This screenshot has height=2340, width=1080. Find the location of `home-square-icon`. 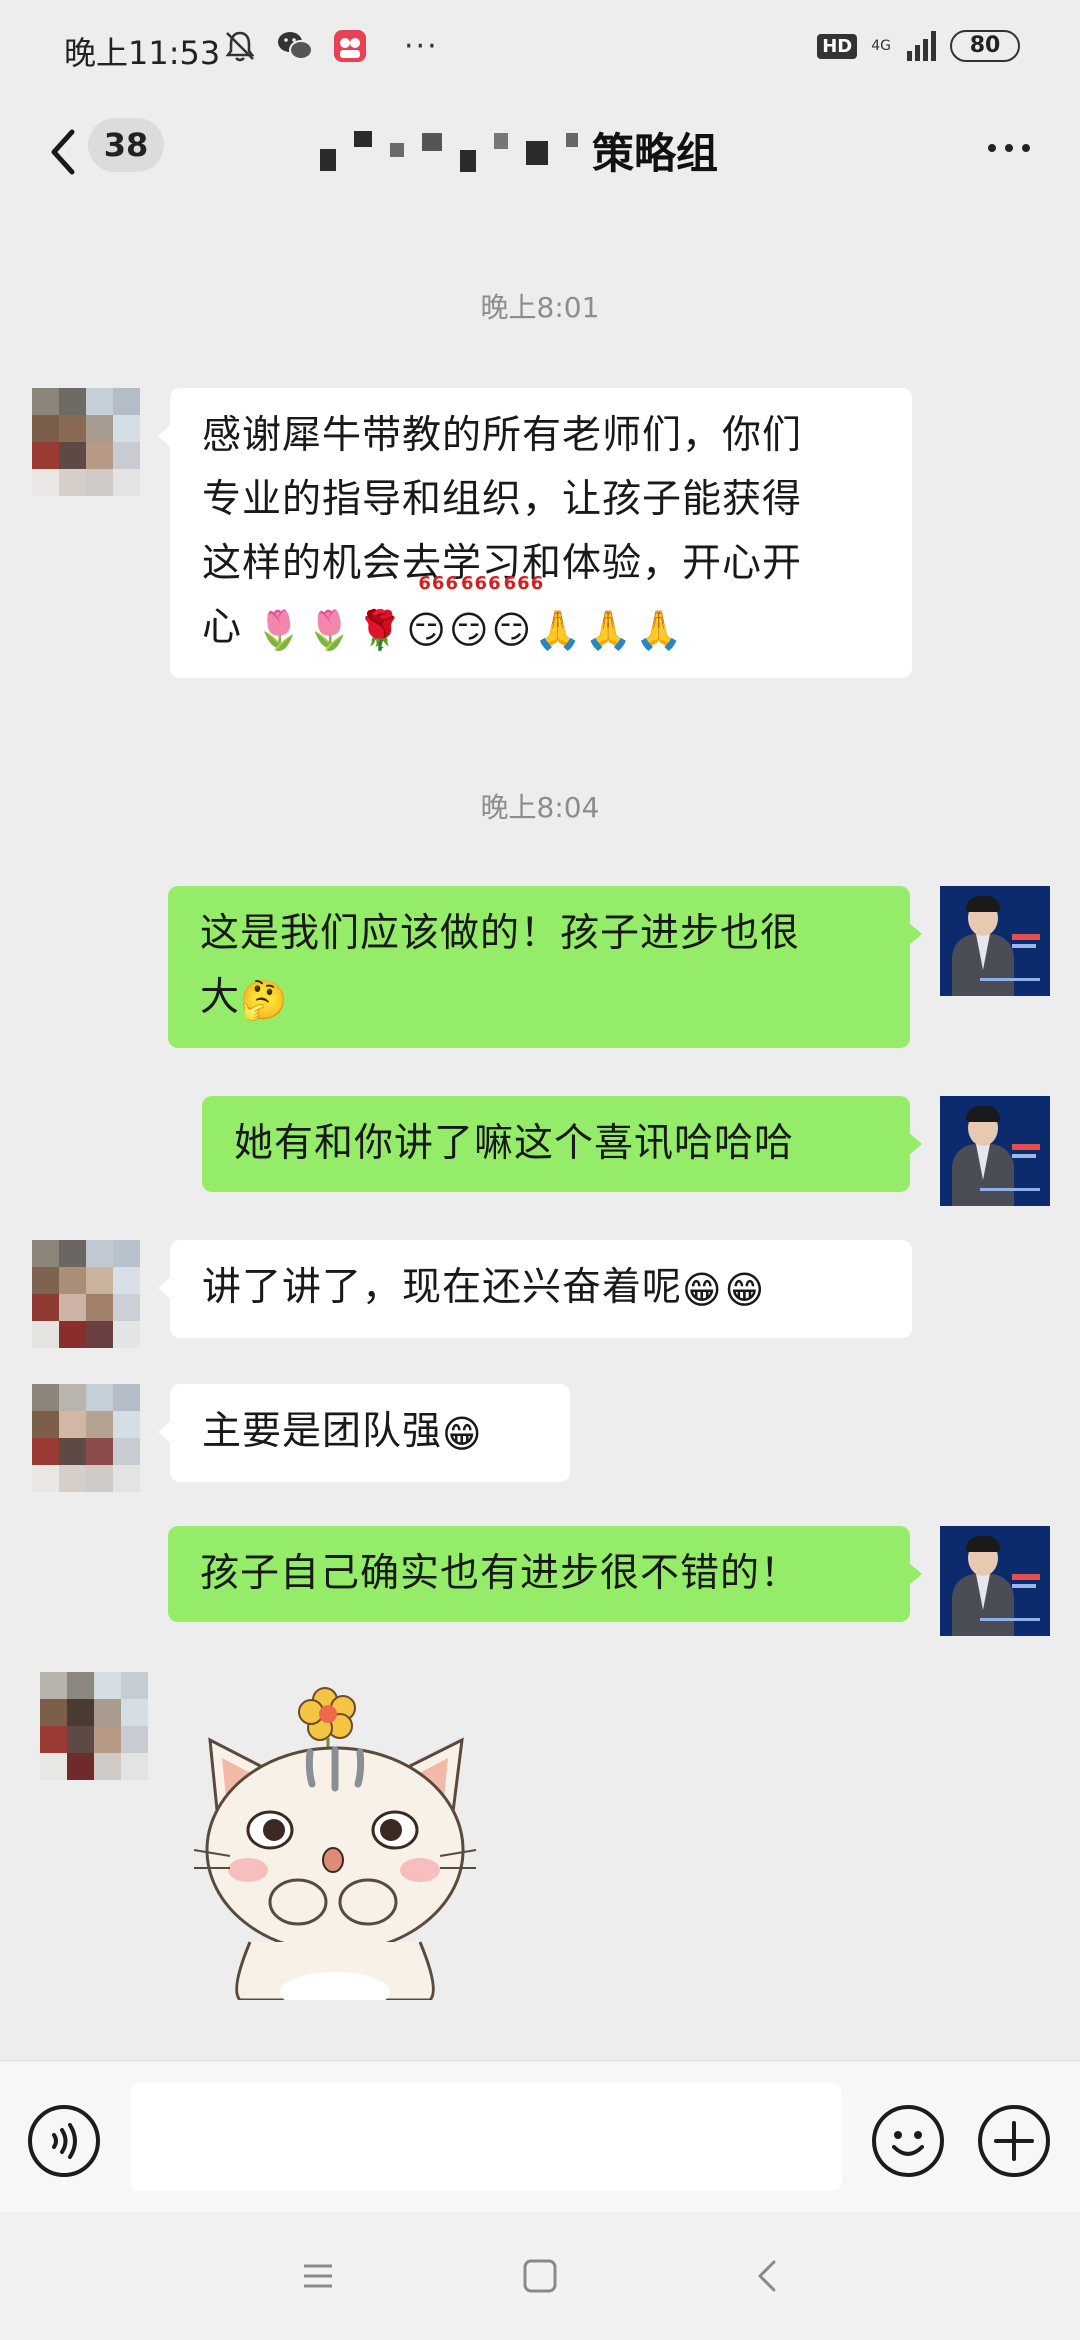

home-square-icon is located at coordinates (540, 2276).